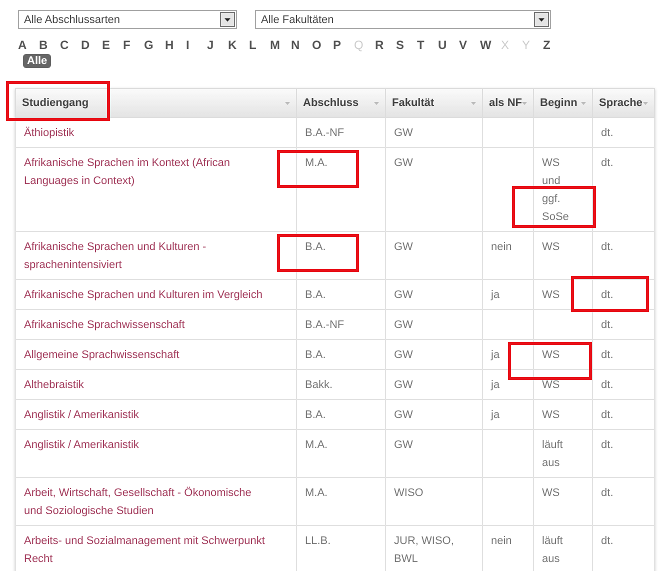 Image resolution: width=658 pixels, height=571 pixels. I want to click on letter-link: I, so click(196, 45).